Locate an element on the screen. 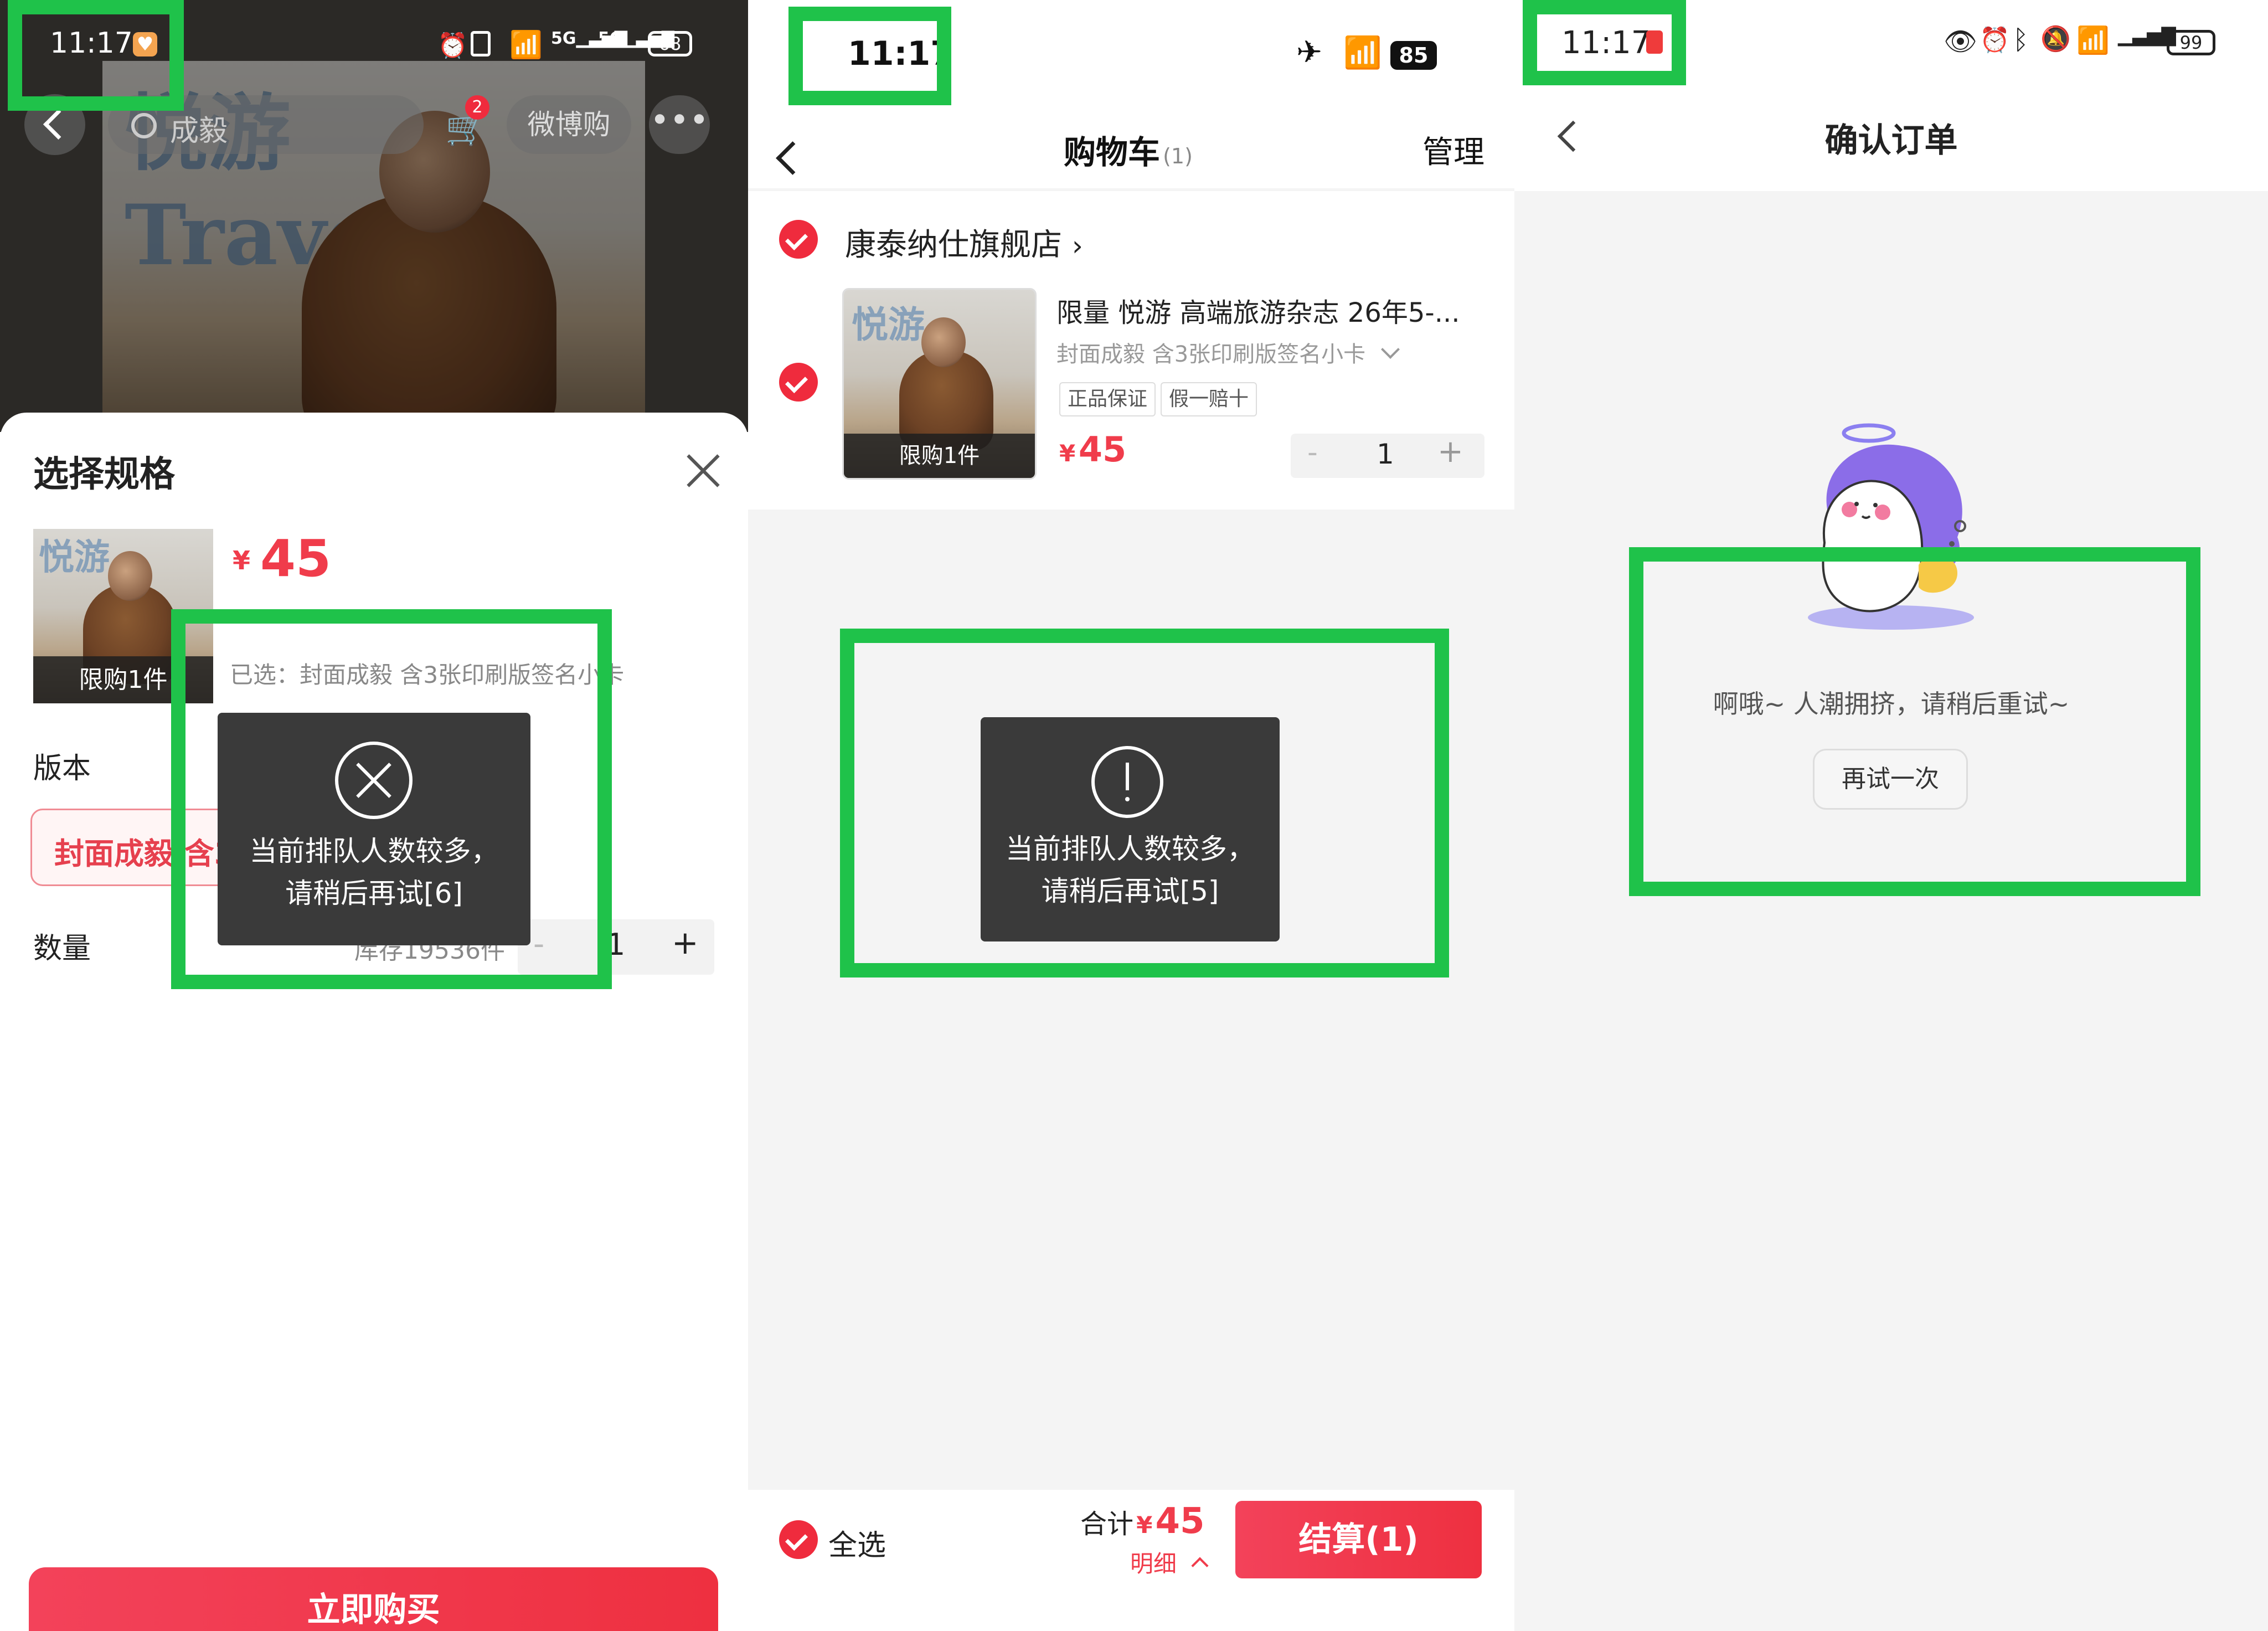 Image resolution: width=2268 pixels, height=1631 pixels. total-amount: 合计 ¥ 45 is located at coordinates (1142, 1522).